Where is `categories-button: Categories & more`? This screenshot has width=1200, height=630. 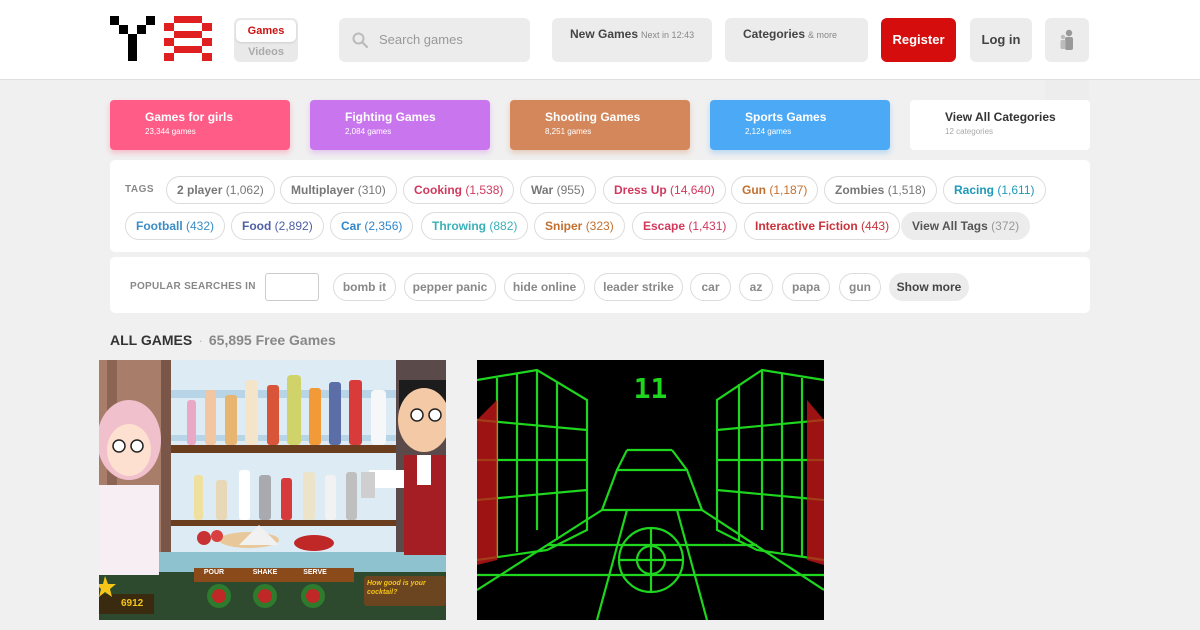
categories-button: Categories & more is located at coordinates (796, 40).